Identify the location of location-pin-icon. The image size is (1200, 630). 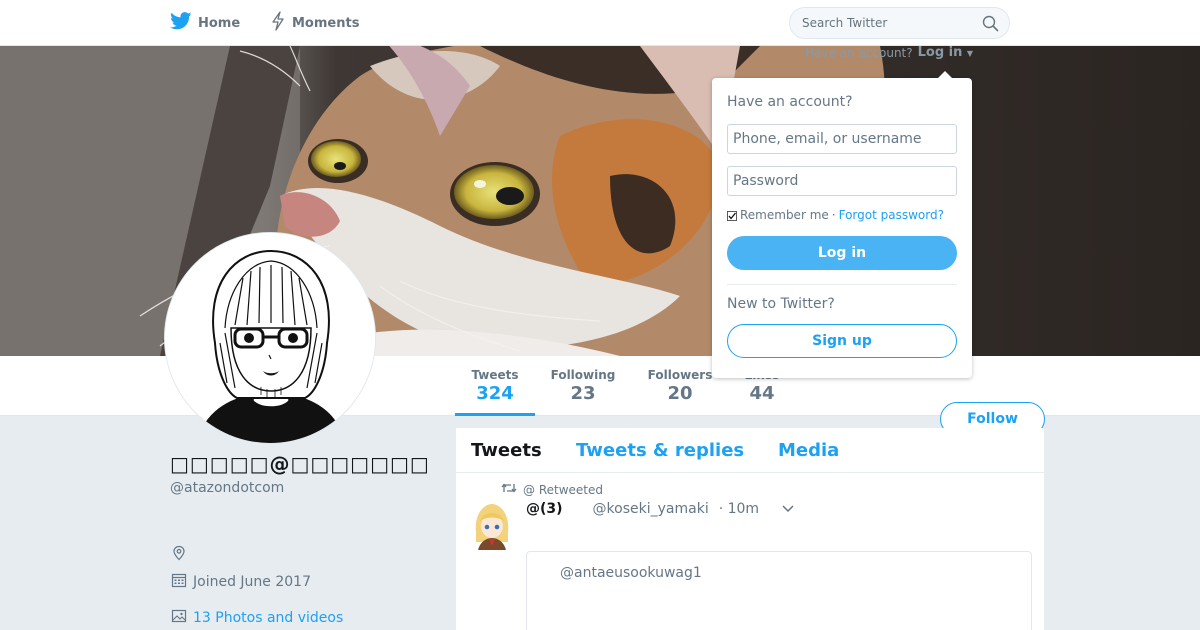
(179, 555).